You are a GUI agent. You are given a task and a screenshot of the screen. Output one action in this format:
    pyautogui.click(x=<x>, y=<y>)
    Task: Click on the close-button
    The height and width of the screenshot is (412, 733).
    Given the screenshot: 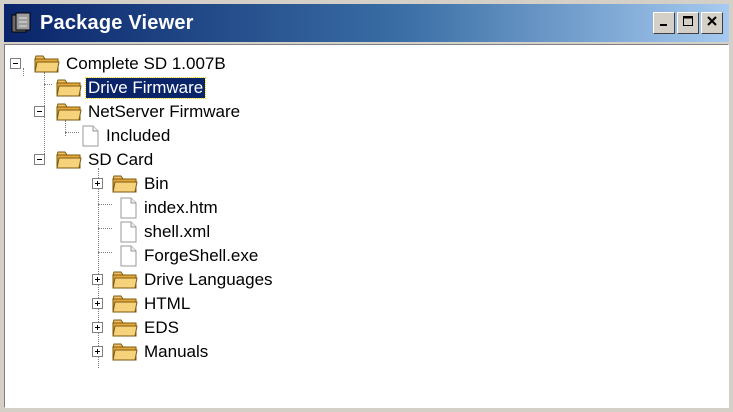 What is the action you would take?
    pyautogui.click(x=712, y=23)
    